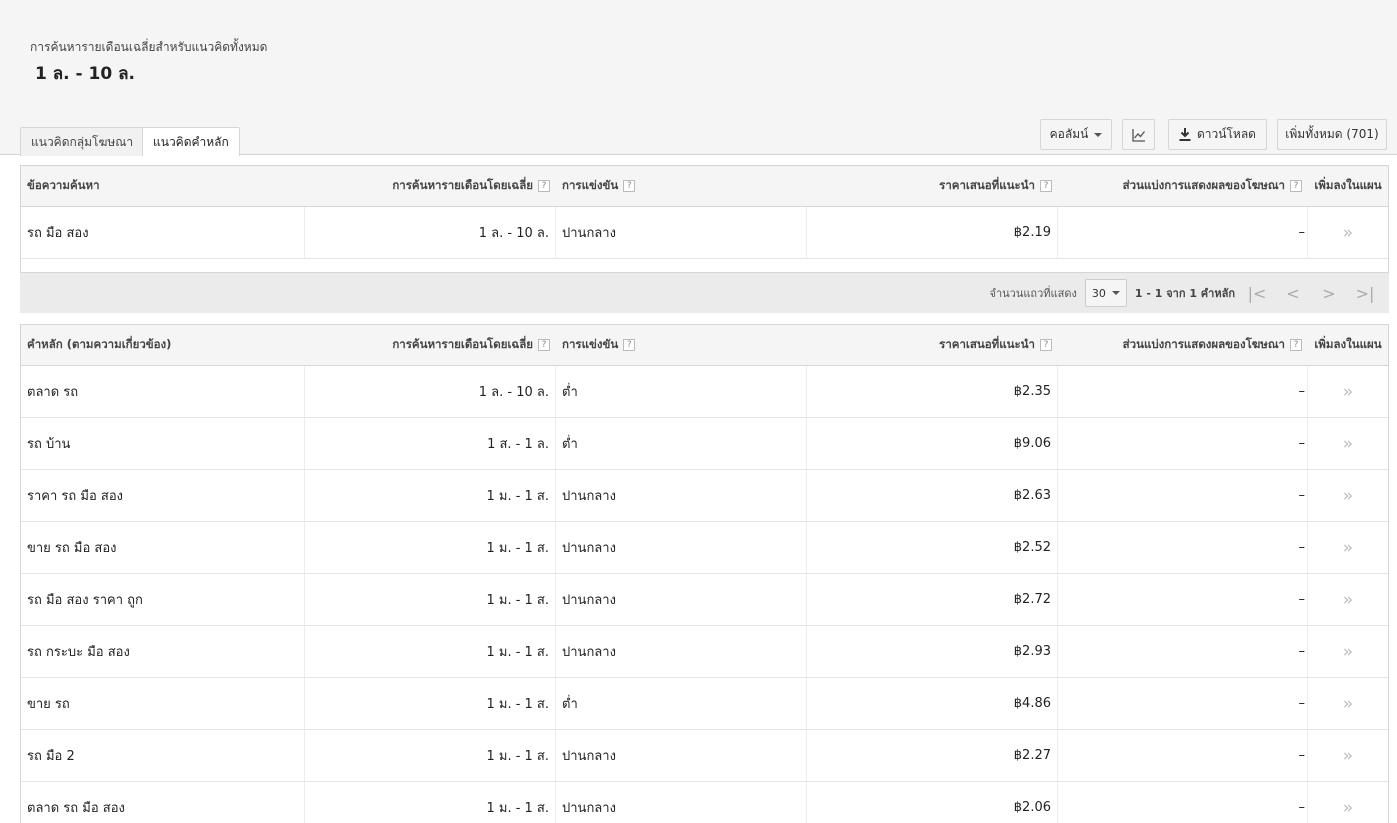 The height and width of the screenshot is (823, 1397). Describe the element at coordinates (932, 755) in the screenshot. I see `bid-cell: ฿2.27` at that location.